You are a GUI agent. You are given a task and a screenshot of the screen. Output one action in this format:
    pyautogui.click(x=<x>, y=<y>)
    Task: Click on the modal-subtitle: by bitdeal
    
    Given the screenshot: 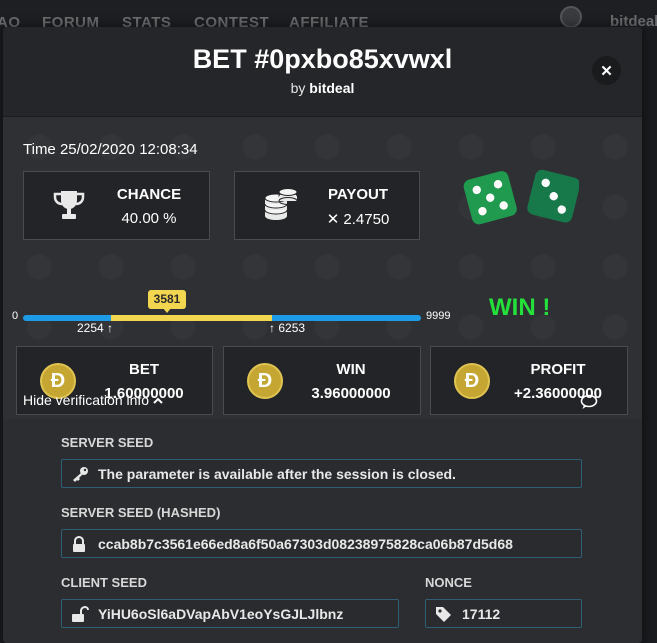 What is the action you would take?
    pyautogui.click(x=322, y=88)
    